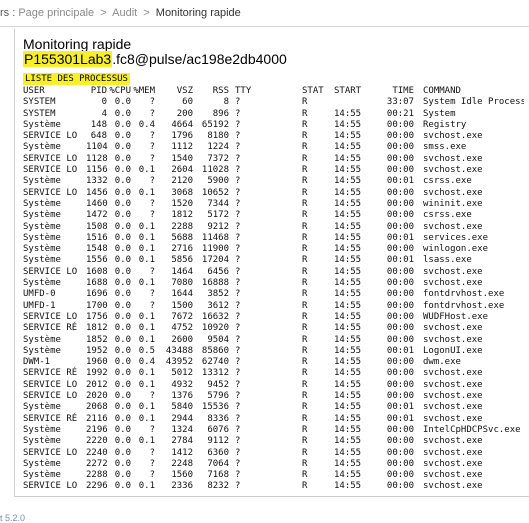 The height and width of the screenshot is (523, 529). Describe the element at coordinates (447, 181) in the screenshot. I see `cell-cmd: csrss.exe` at that location.